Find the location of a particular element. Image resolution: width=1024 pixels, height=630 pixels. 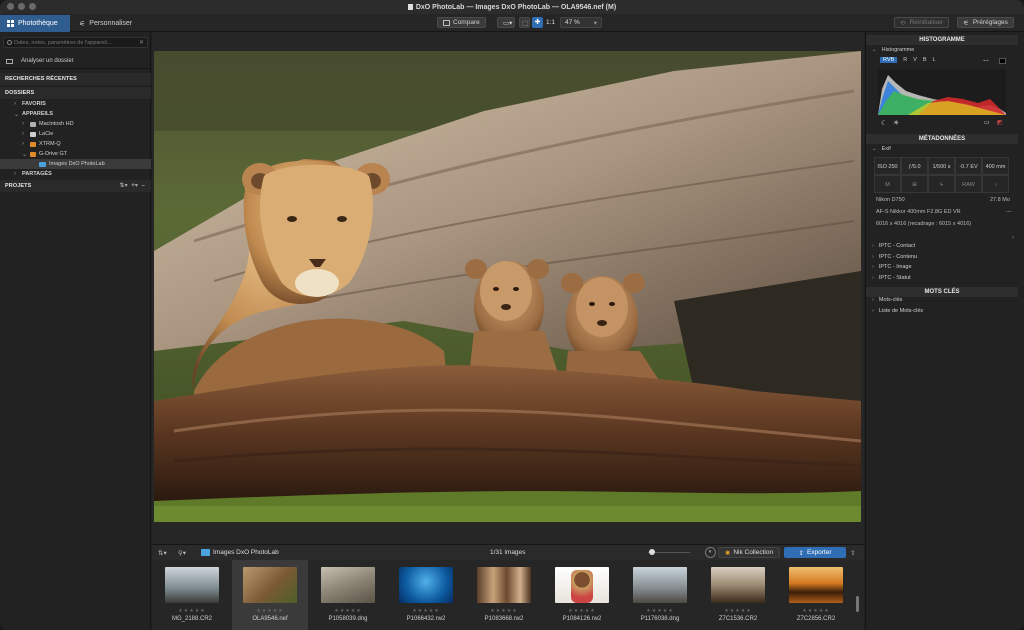

analyze-folder-button: Analyser un dossier is located at coordinates (75, 61).